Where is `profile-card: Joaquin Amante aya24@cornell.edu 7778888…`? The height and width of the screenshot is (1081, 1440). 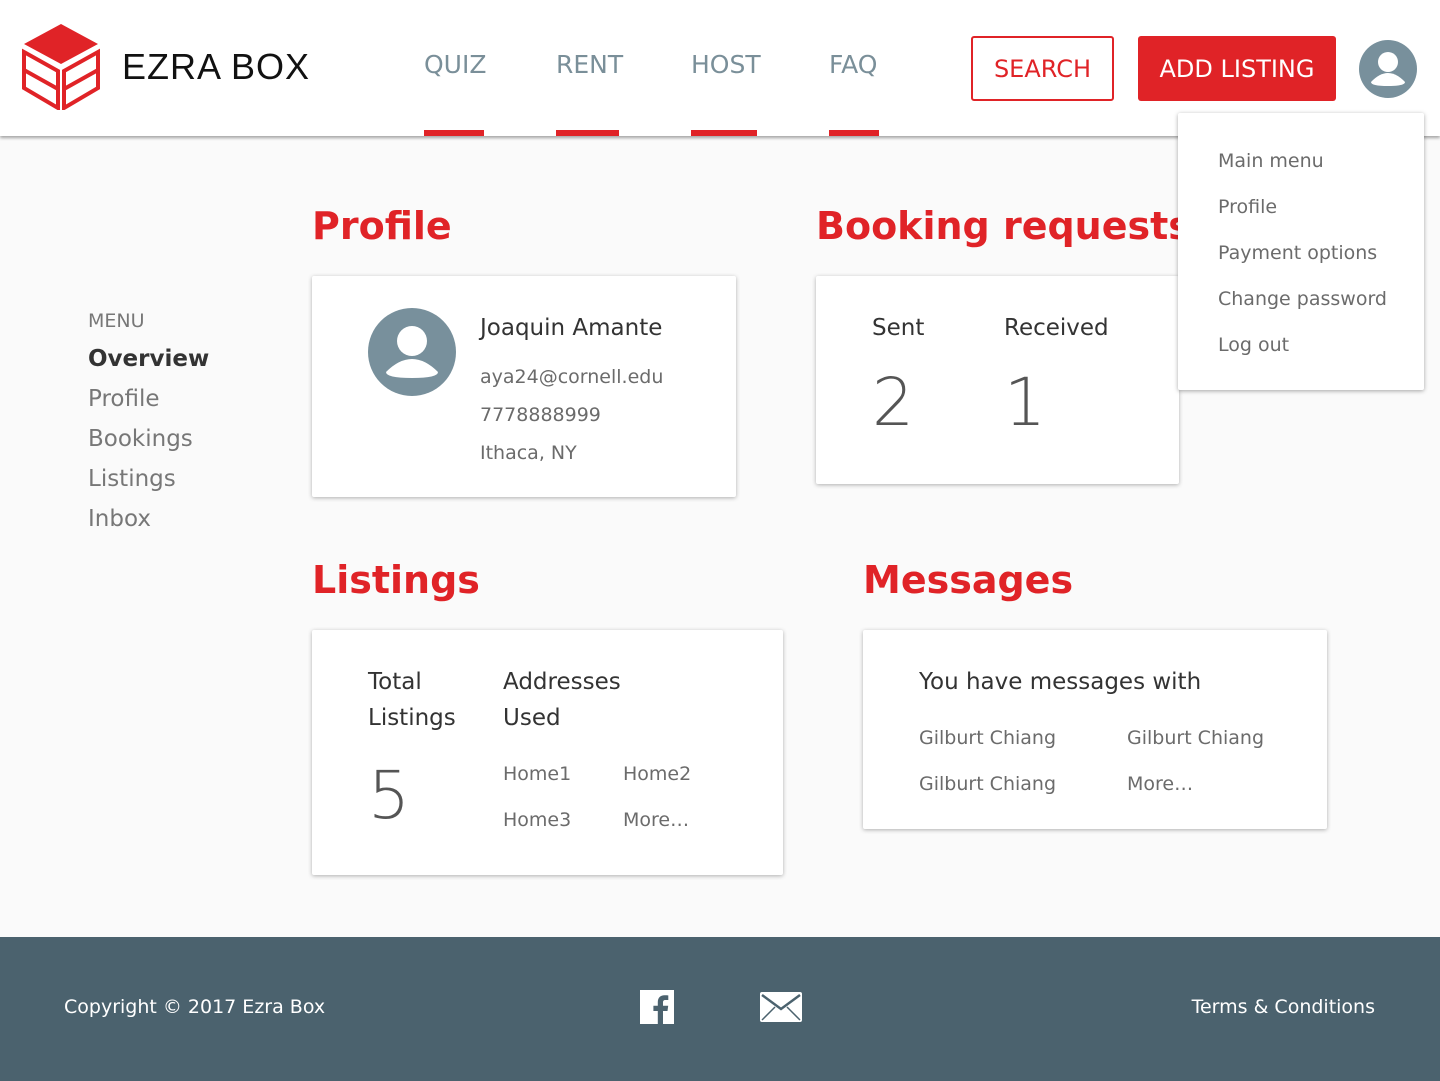 profile-card: Joaquin Amante aya24@cornell.edu 7778888… is located at coordinates (524, 386).